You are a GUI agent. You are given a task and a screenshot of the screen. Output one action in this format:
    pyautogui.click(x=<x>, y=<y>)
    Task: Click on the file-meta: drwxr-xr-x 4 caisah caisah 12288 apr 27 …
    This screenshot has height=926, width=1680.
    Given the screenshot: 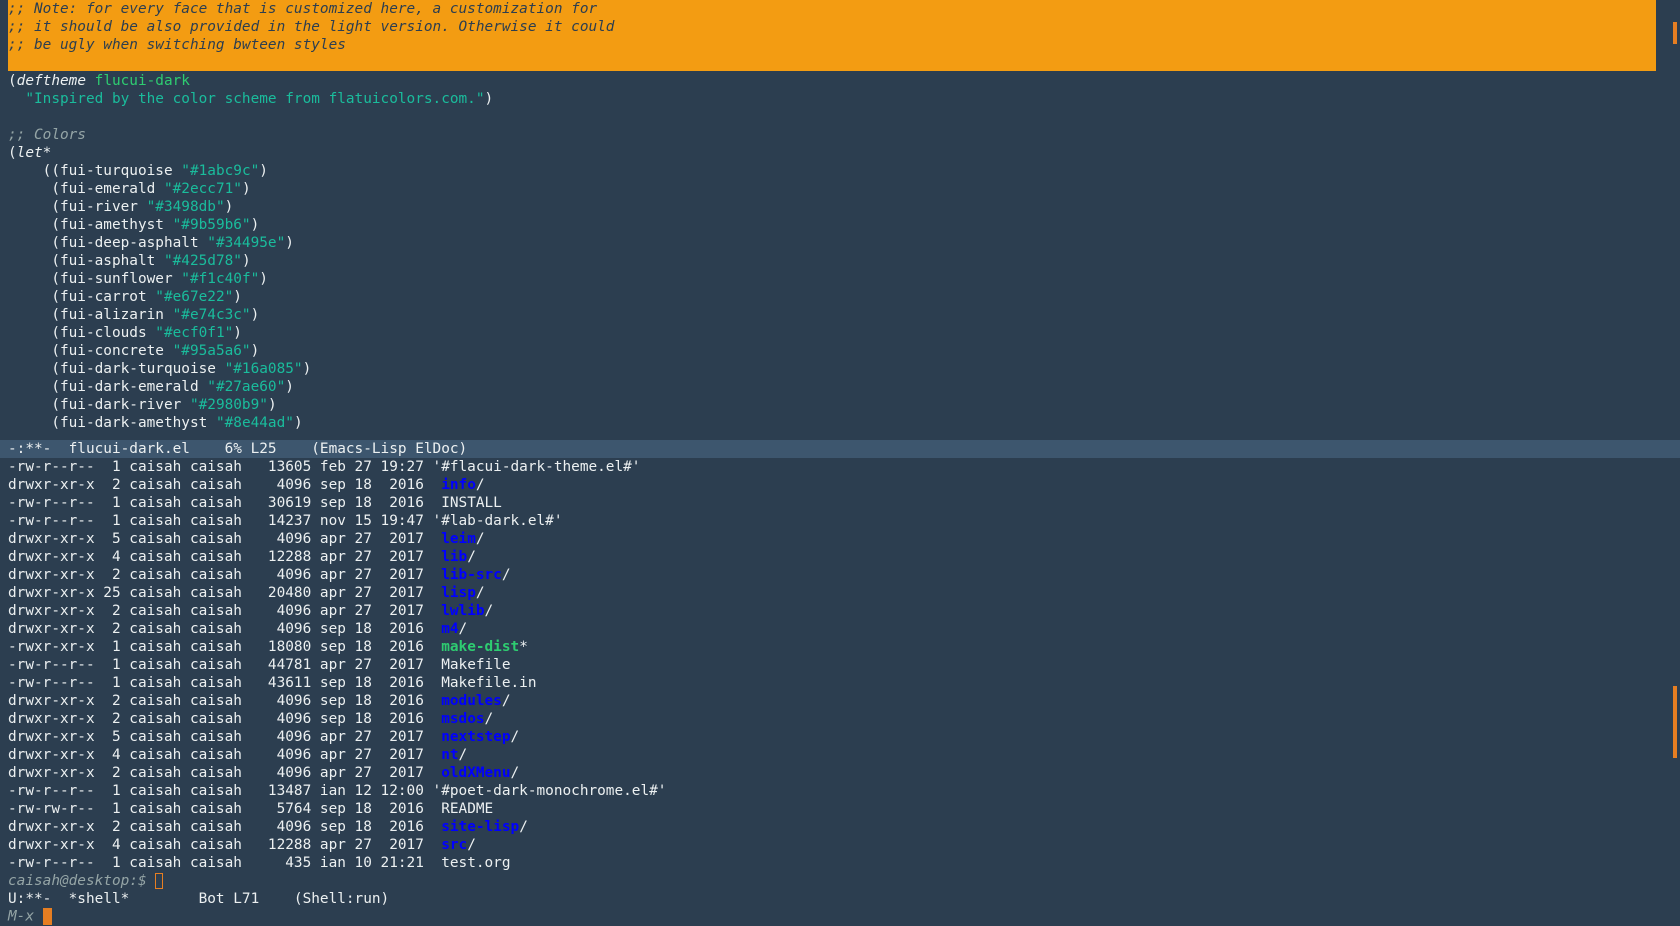 What is the action you would take?
    pyautogui.click(x=225, y=845)
    